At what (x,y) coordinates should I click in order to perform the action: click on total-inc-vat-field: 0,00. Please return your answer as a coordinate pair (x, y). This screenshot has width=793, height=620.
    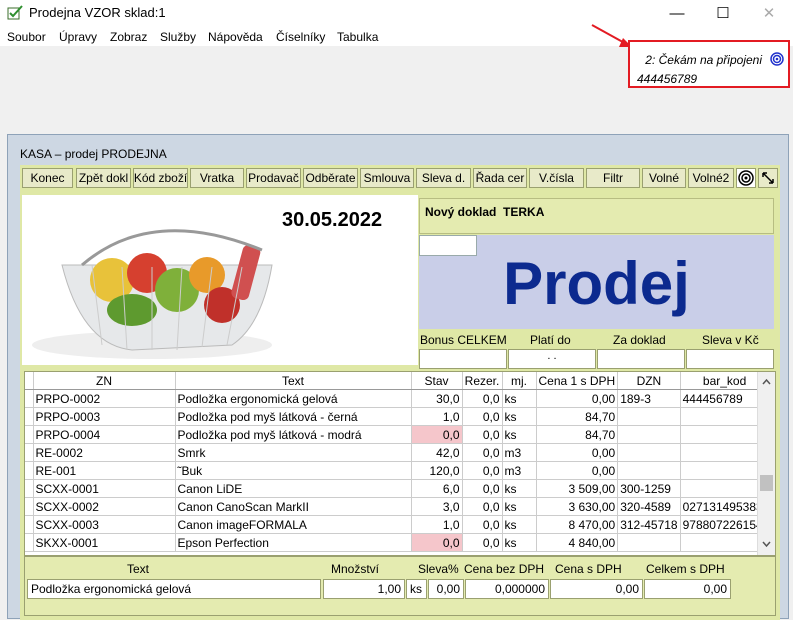
    Looking at the image, I should click on (687, 589).